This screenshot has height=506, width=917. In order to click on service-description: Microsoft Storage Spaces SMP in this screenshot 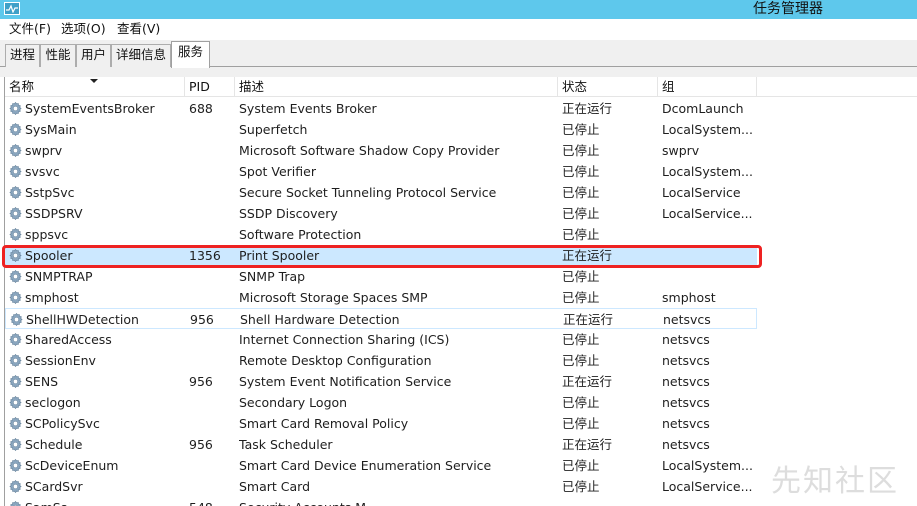, I will do `click(333, 297)`.